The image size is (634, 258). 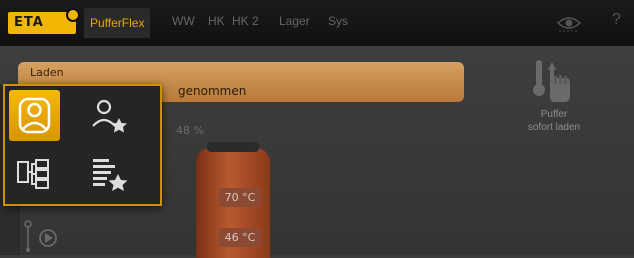 What do you see at coordinates (117, 23) in the screenshot?
I see `tab-pufferflex: PufferFlex` at bounding box center [117, 23].